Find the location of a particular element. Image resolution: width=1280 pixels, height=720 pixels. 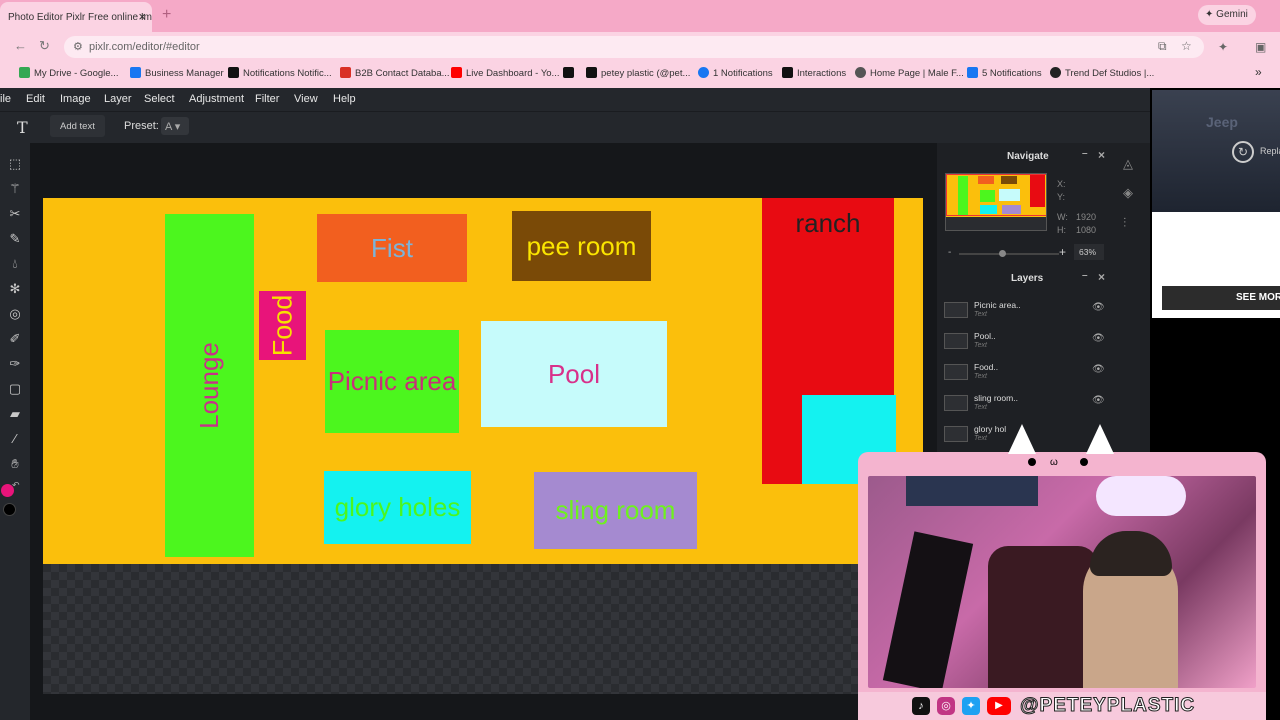

layers-panel-icon: ◈ is located at coordinates (1128, 193).